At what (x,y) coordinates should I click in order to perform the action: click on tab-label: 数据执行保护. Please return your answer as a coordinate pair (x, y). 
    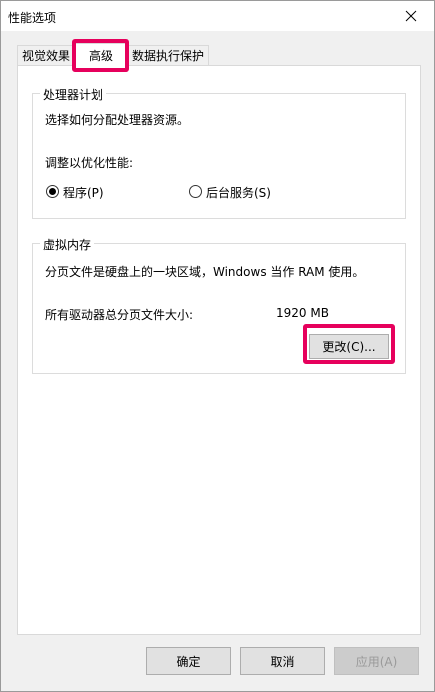
    Looking at the image, I should click on (167, 56).